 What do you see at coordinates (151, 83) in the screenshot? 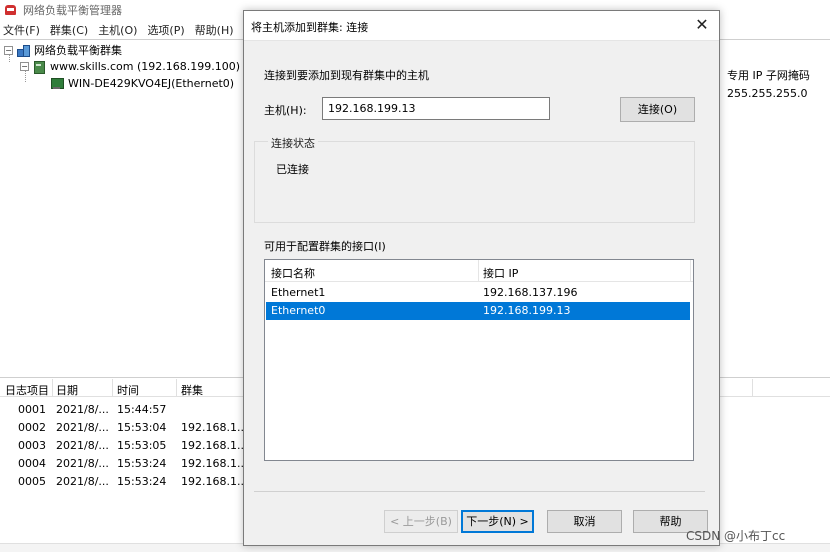
I see `tree-host-label: WIN-DE429KVO4EJ(Ethernet0)` at bounding box center [151, 83].